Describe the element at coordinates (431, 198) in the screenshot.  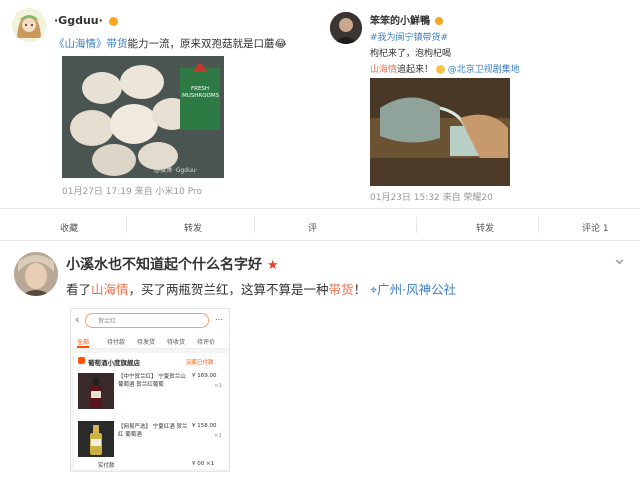
I see `post-meta: 01月23日 15:32 来自 荣耀20` at that location.